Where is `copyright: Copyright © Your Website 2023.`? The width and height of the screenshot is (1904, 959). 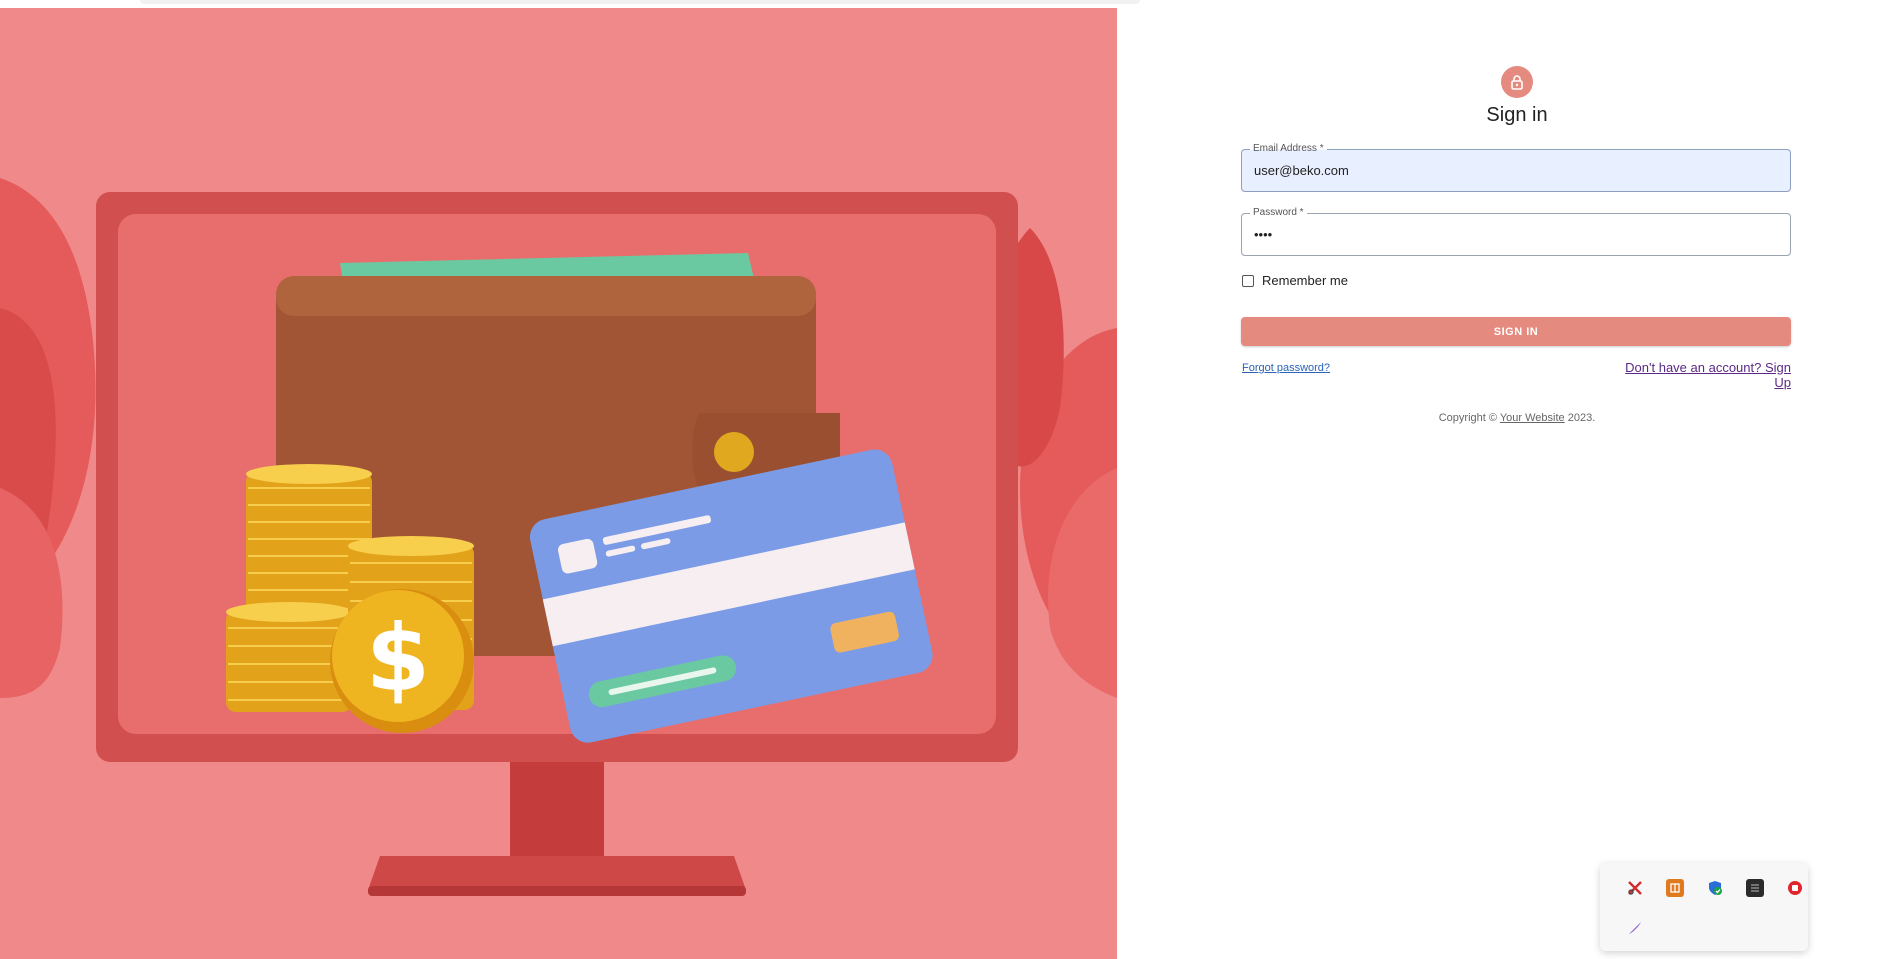 copyright: Copyright © Your Website 2023. is located at coordinates (1517, 418).